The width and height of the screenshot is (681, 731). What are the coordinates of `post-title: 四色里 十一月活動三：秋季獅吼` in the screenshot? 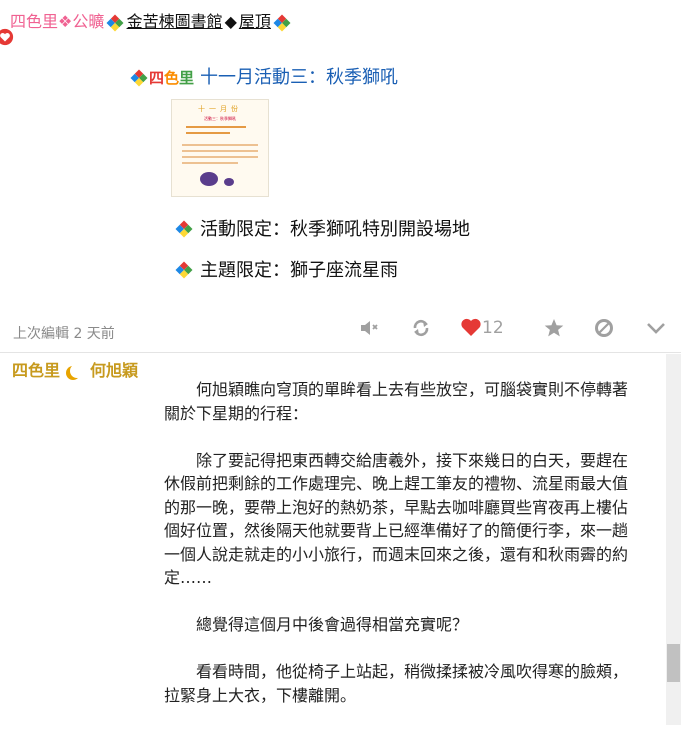 It's located at (264, 76).